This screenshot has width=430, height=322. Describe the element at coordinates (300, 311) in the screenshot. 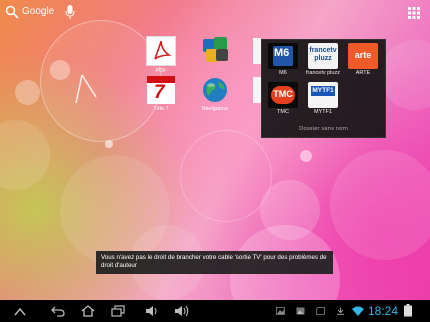

I see `image-notification-icon` at that location.